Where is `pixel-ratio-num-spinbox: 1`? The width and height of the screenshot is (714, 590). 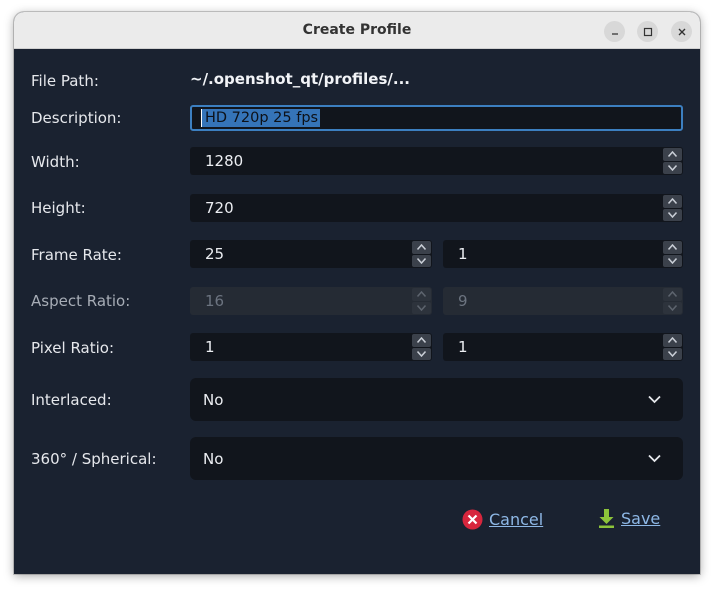 pixel-ratio-num-spinbox: 1 is located at coordinates (311, 347).